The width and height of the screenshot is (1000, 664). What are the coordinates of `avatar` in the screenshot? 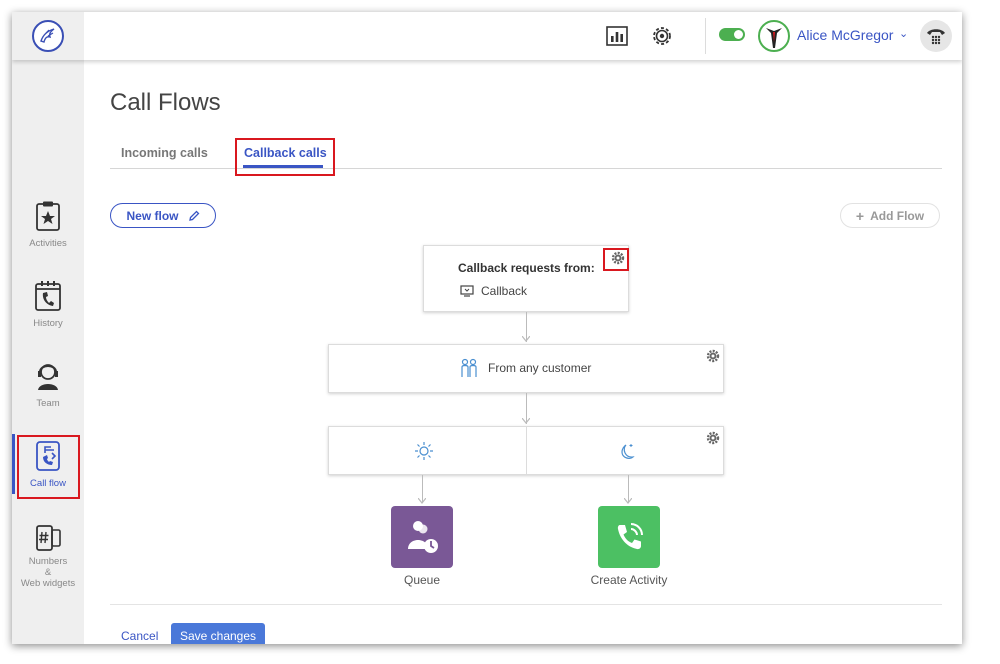 It's located at (774, 36).